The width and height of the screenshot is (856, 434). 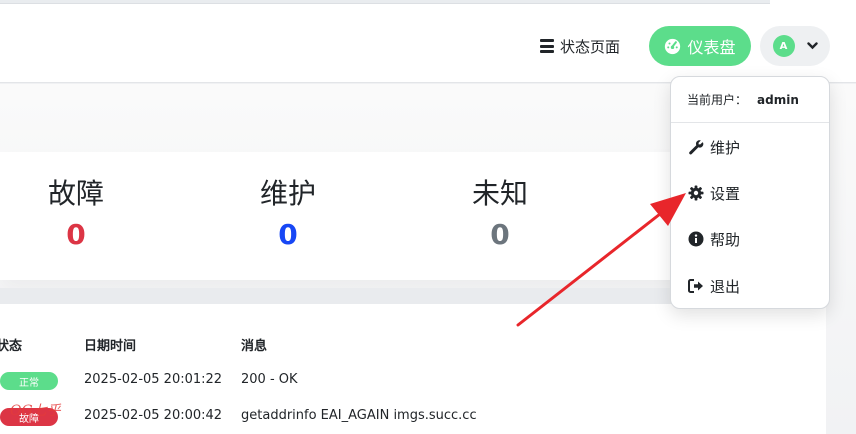 What do you see at coordinates (812, 46) in the screenshot?
I see `chevron-down-icon` at bounding box center [812, 46].